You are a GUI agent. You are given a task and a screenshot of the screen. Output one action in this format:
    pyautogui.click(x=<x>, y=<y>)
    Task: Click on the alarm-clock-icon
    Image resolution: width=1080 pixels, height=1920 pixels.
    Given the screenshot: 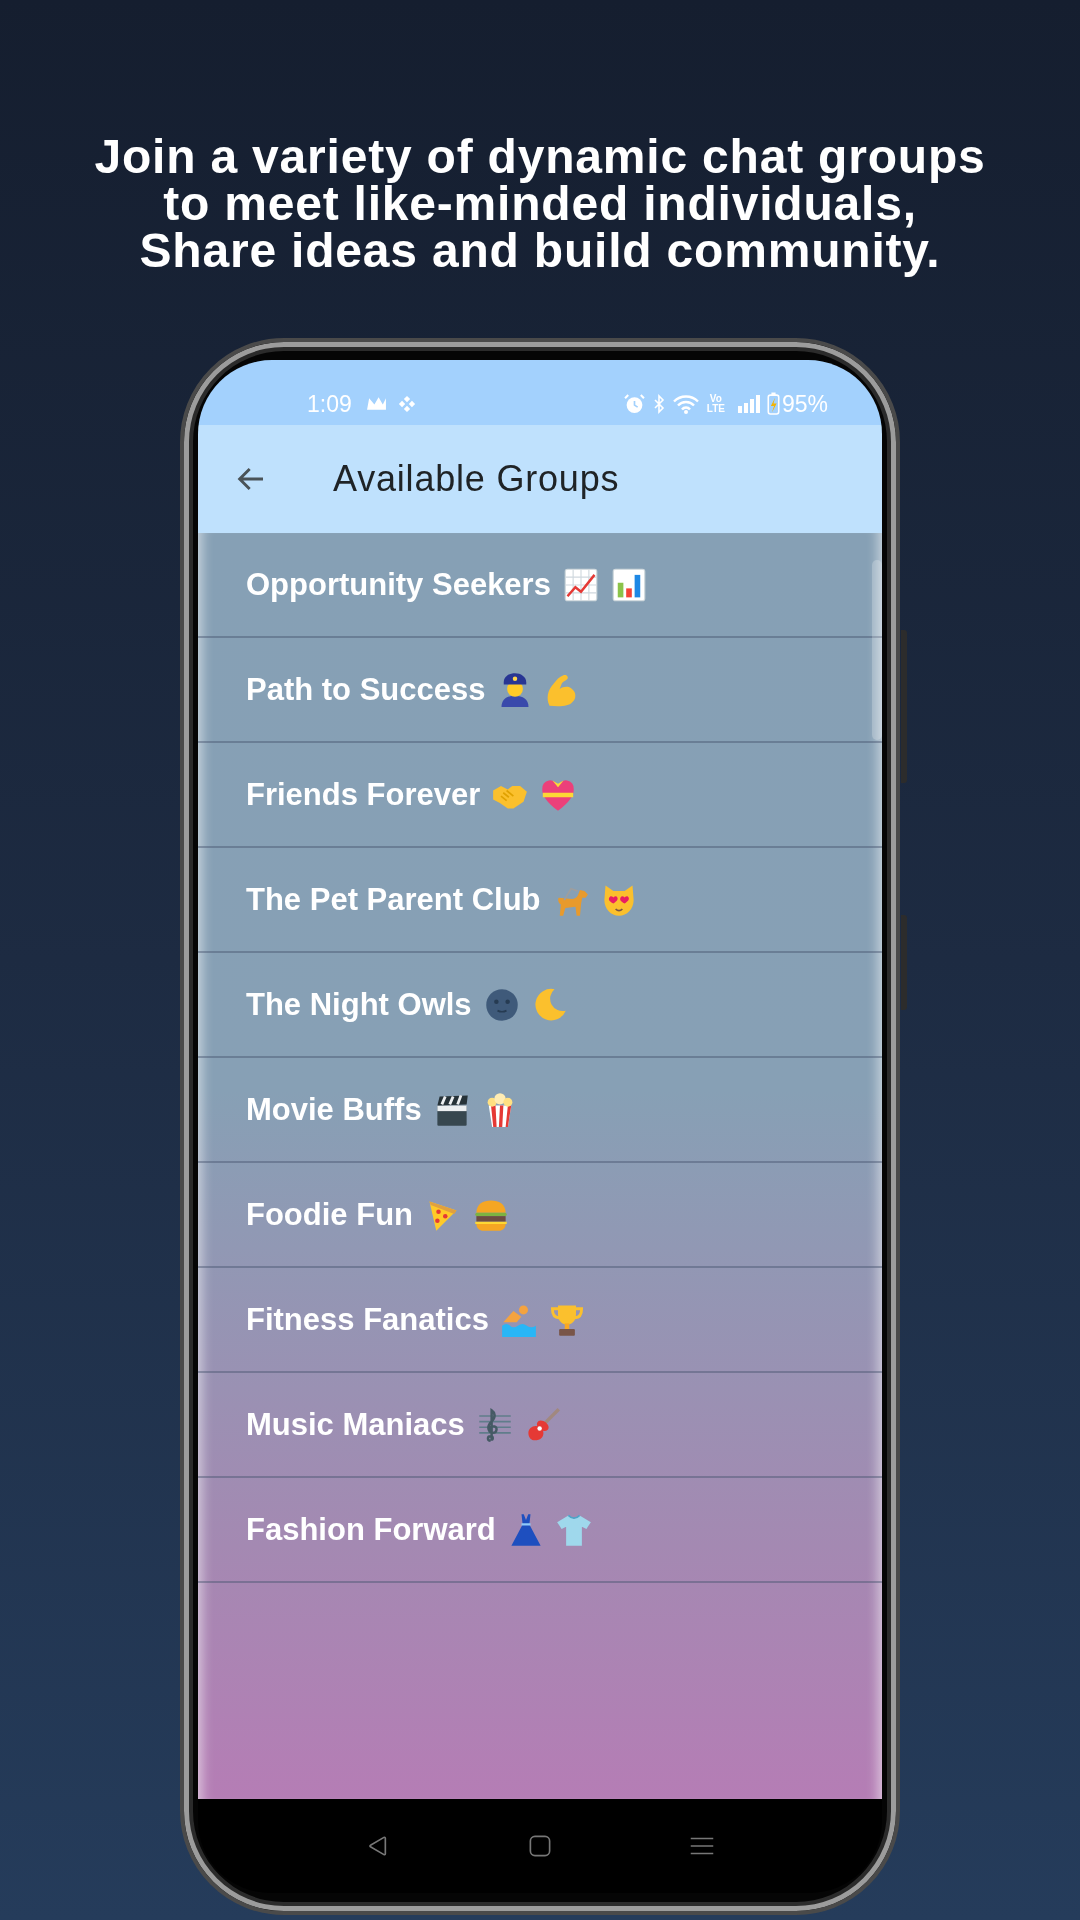 What is the action you would take?
    pyautogui.click(x=634, y=403)
    